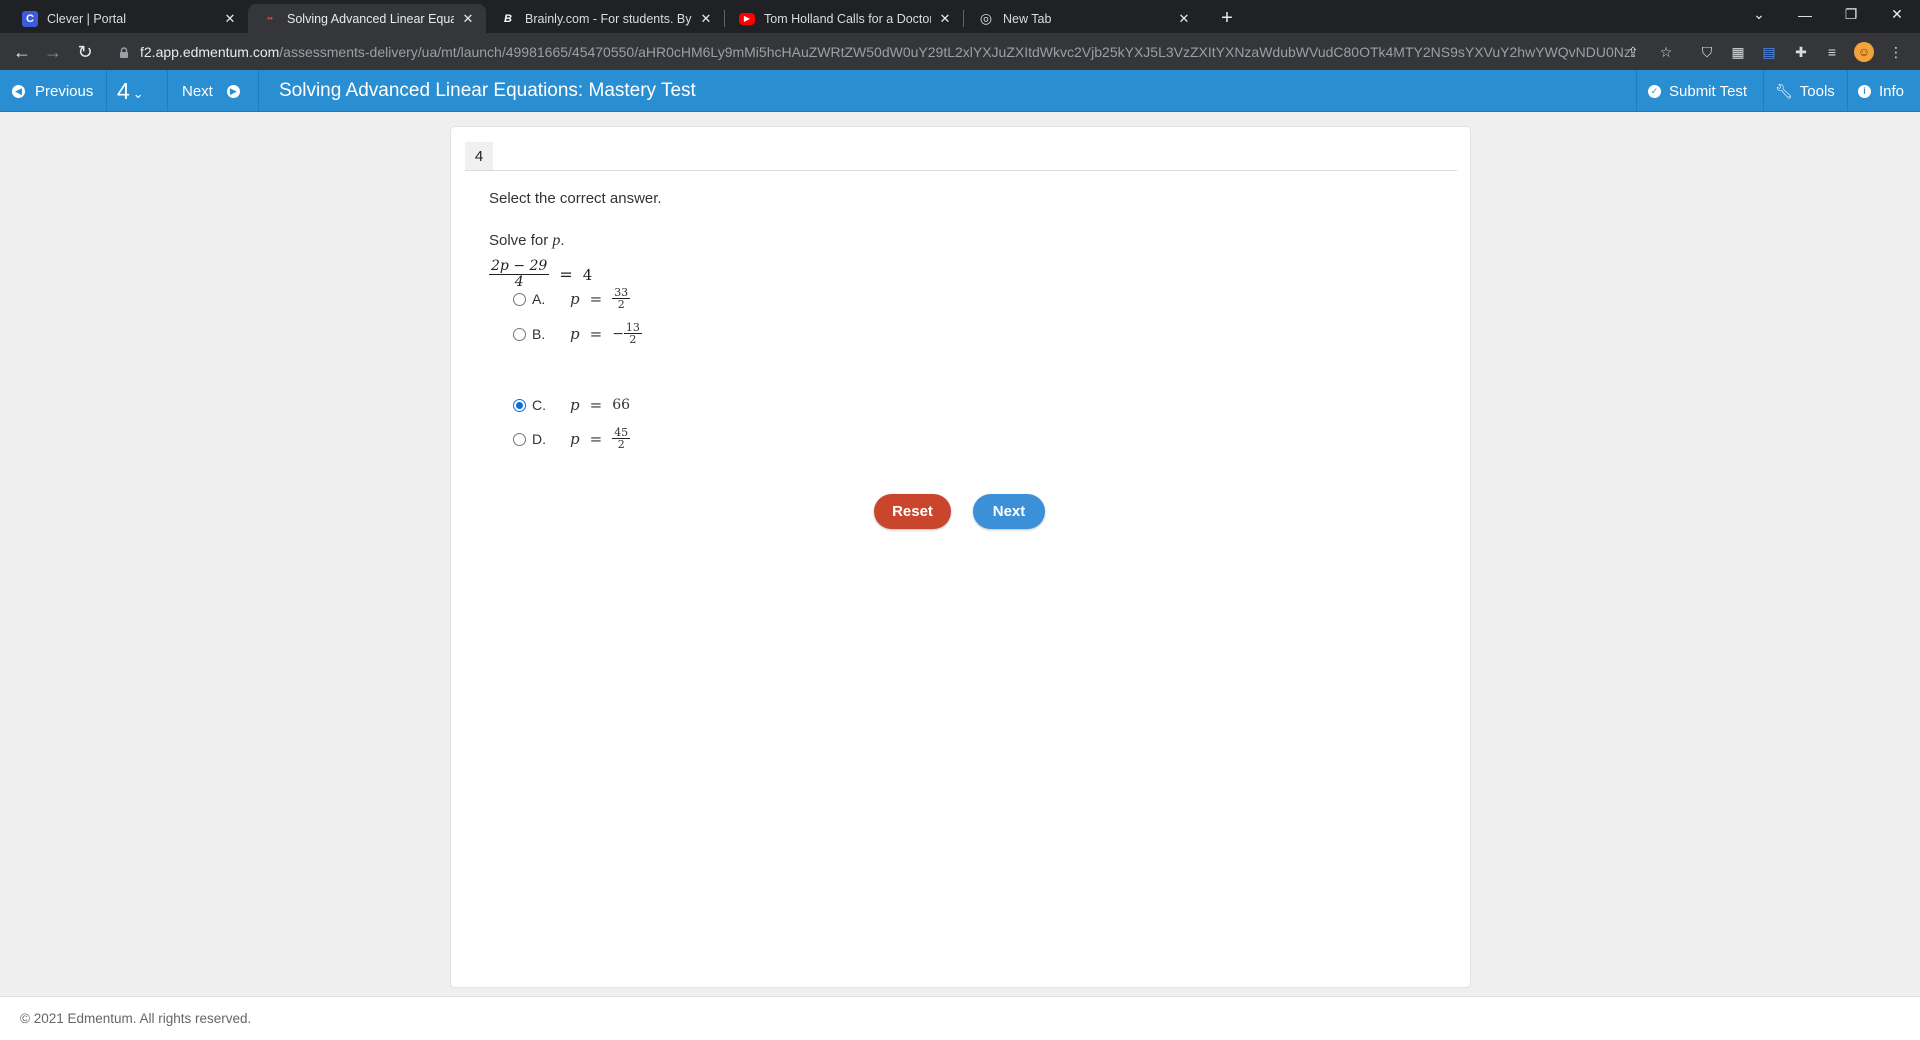  Describe the element at coordinates (53, 52) in the screenshot. I see `forward-arrow-icon: →` at that location.